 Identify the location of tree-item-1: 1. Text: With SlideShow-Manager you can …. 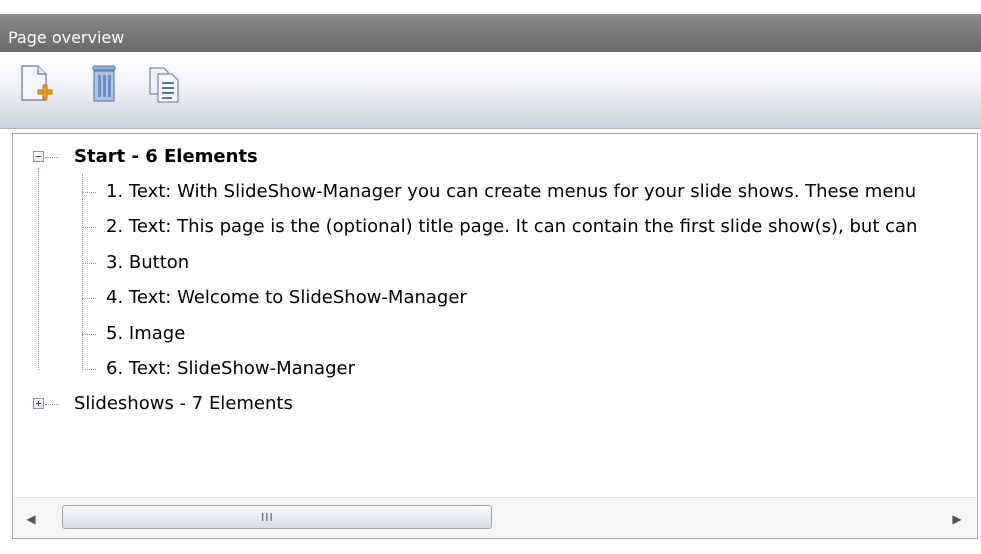
(511, 192).